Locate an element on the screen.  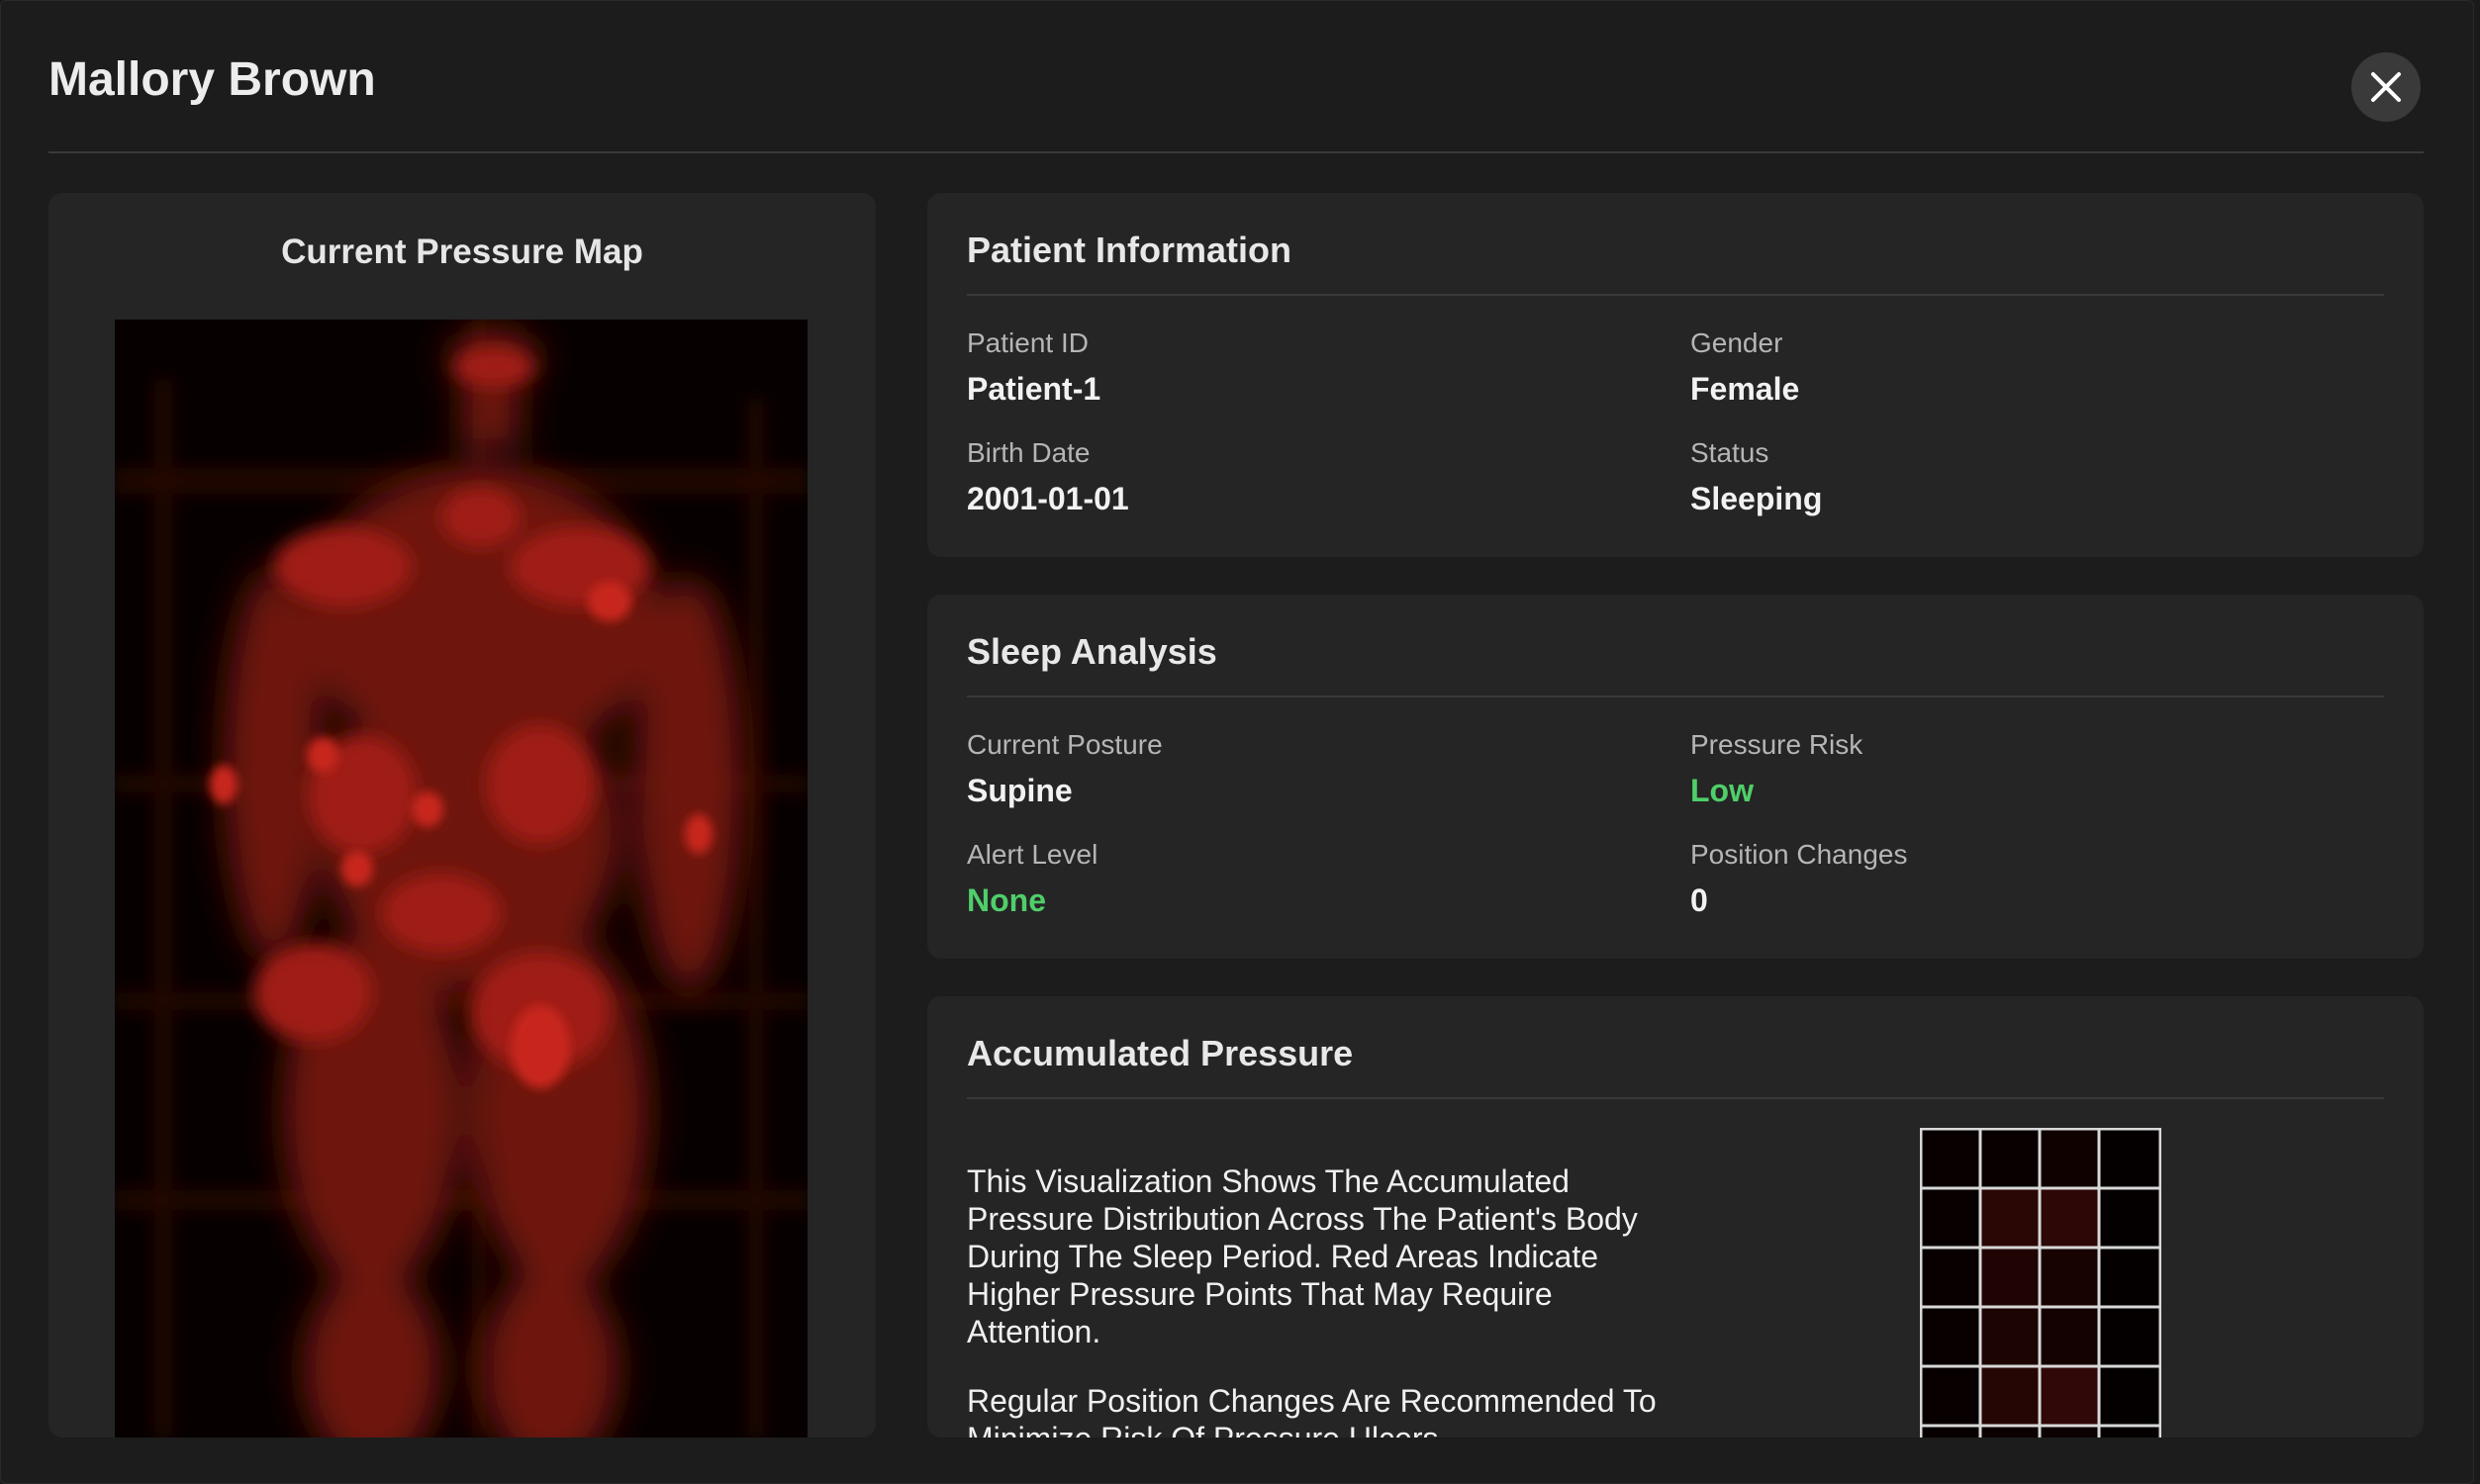
position-changes-value: 0 is located at coordinates (1699, 900).